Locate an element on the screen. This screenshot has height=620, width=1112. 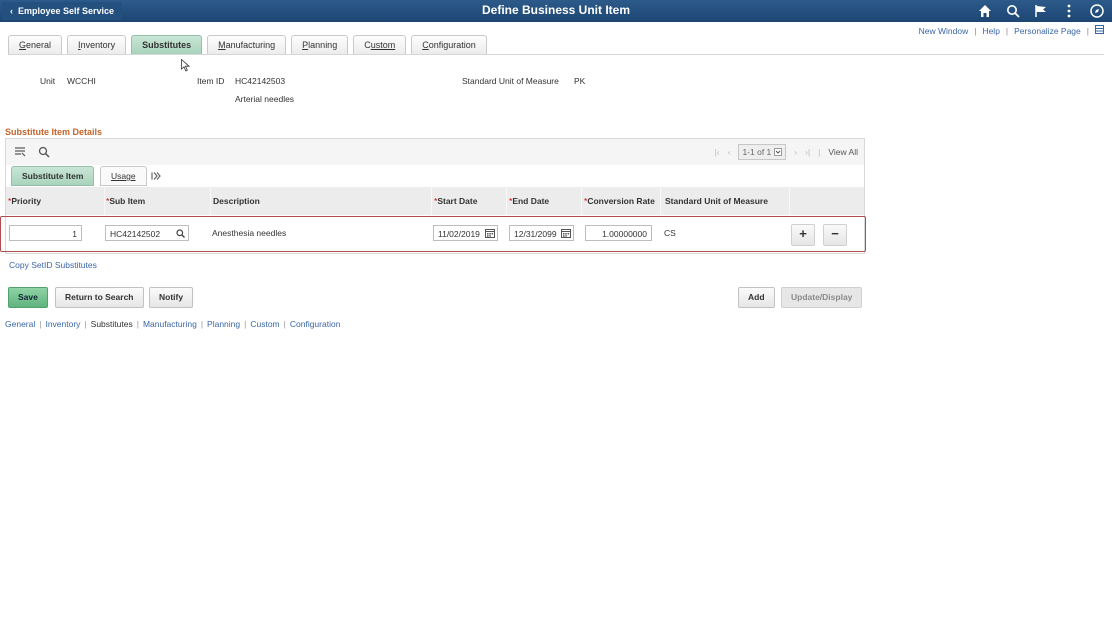
item-id-value: HC42142503 is located at coordinates (260, 81).